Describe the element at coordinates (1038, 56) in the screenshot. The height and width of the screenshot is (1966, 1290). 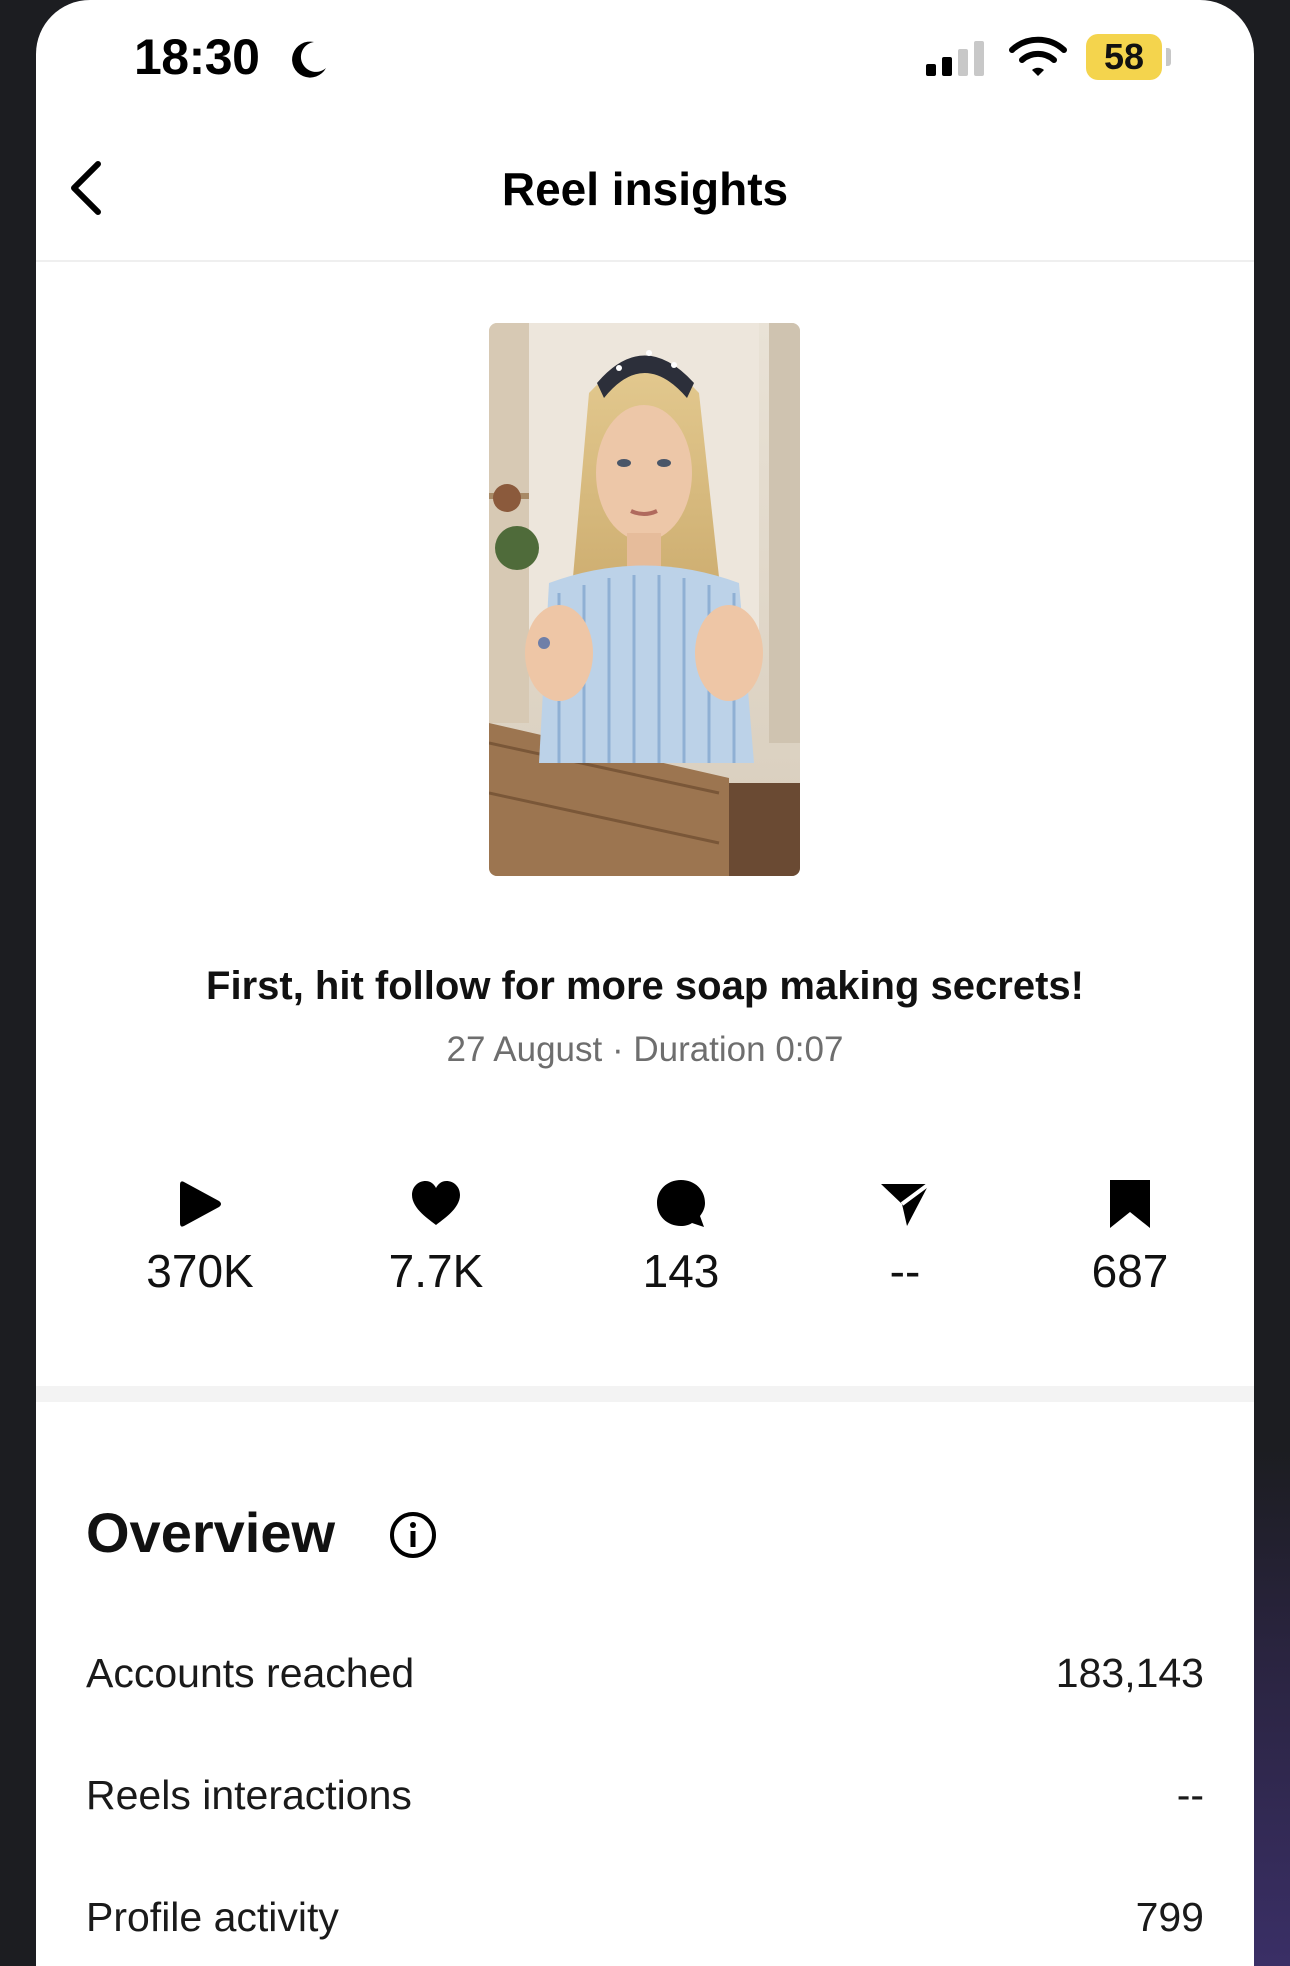
I see `wifi-icon` at that location.